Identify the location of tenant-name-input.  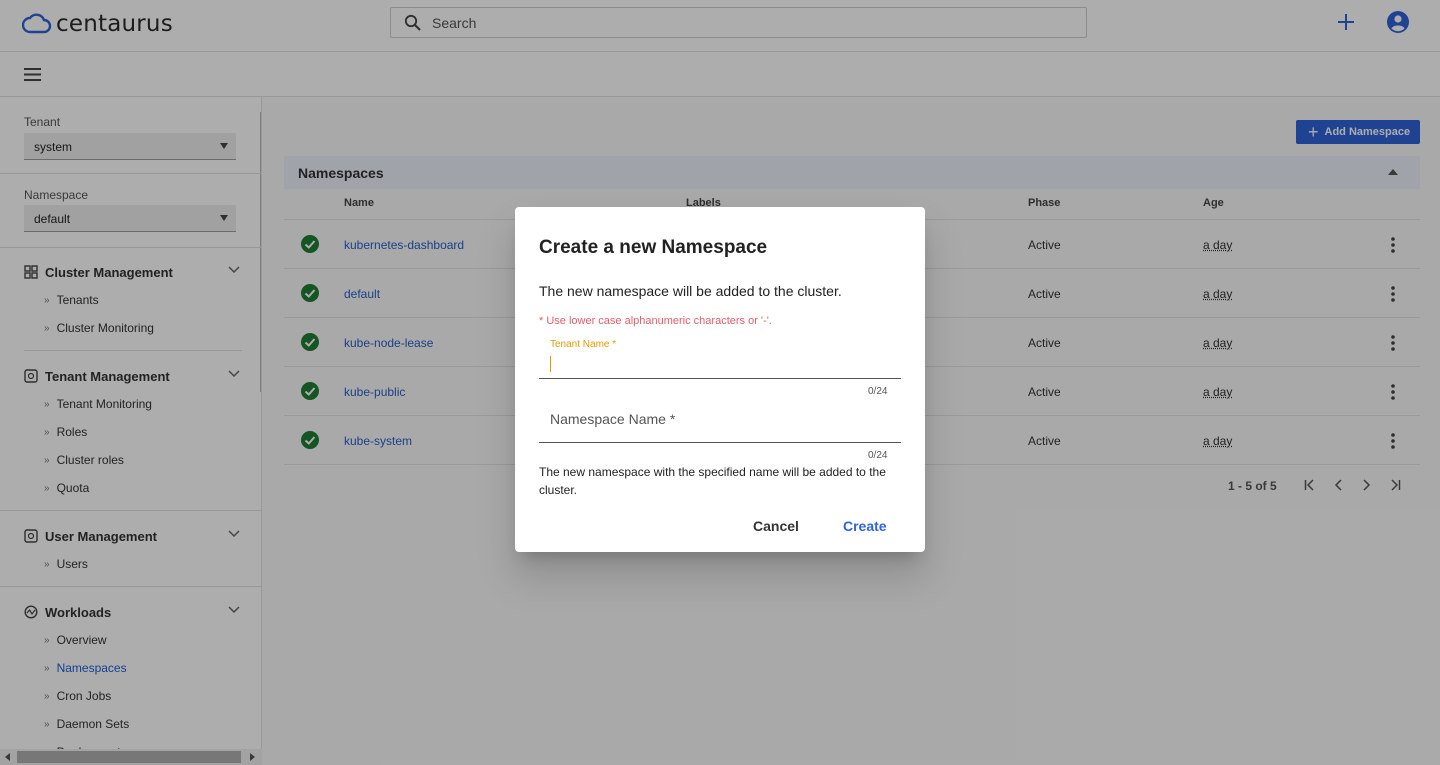
(550, 364).